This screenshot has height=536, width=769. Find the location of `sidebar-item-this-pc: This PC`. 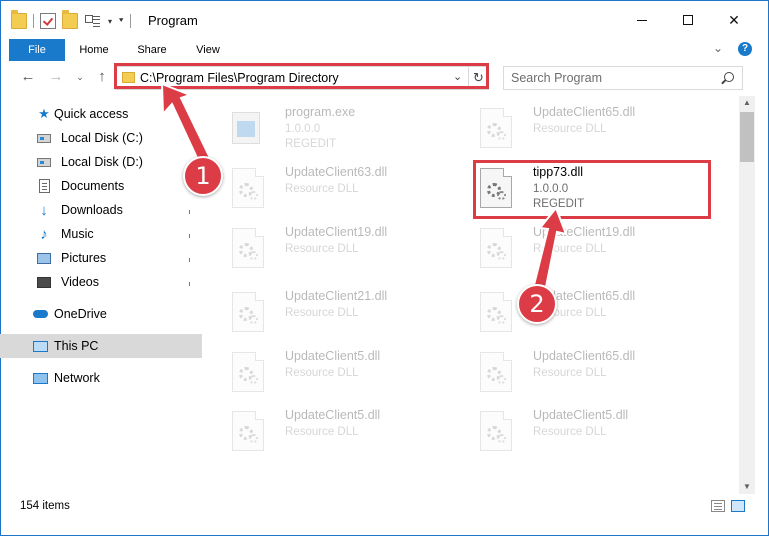

sidebar-item-this-pc: This PC is located at coordinates (101, 346).